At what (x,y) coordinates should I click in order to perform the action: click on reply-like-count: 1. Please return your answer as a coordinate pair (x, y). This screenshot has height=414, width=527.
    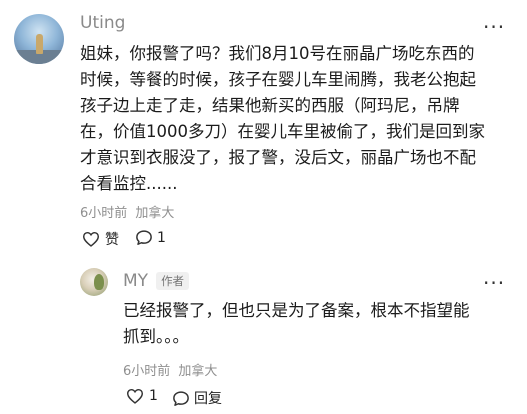
    Looking at the image, I should click on (153, 396).